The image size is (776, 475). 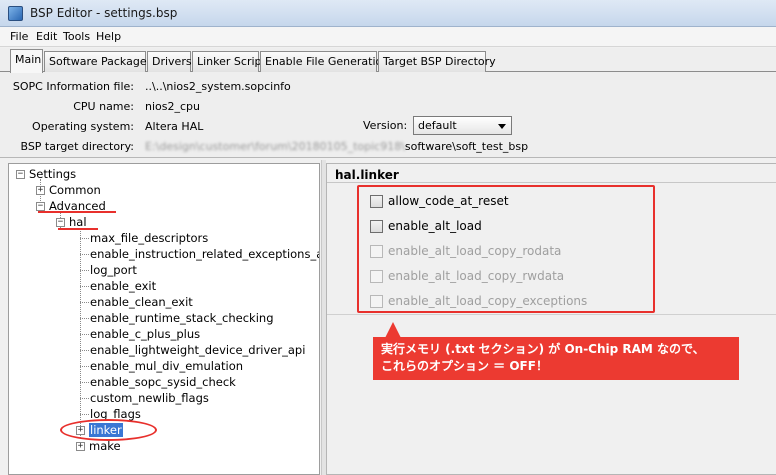 What do you see at coordinates (77, 146) in the screenshot?
I see `bsp-dir-label: BSP target directory:` at bounding box center [77, 146].